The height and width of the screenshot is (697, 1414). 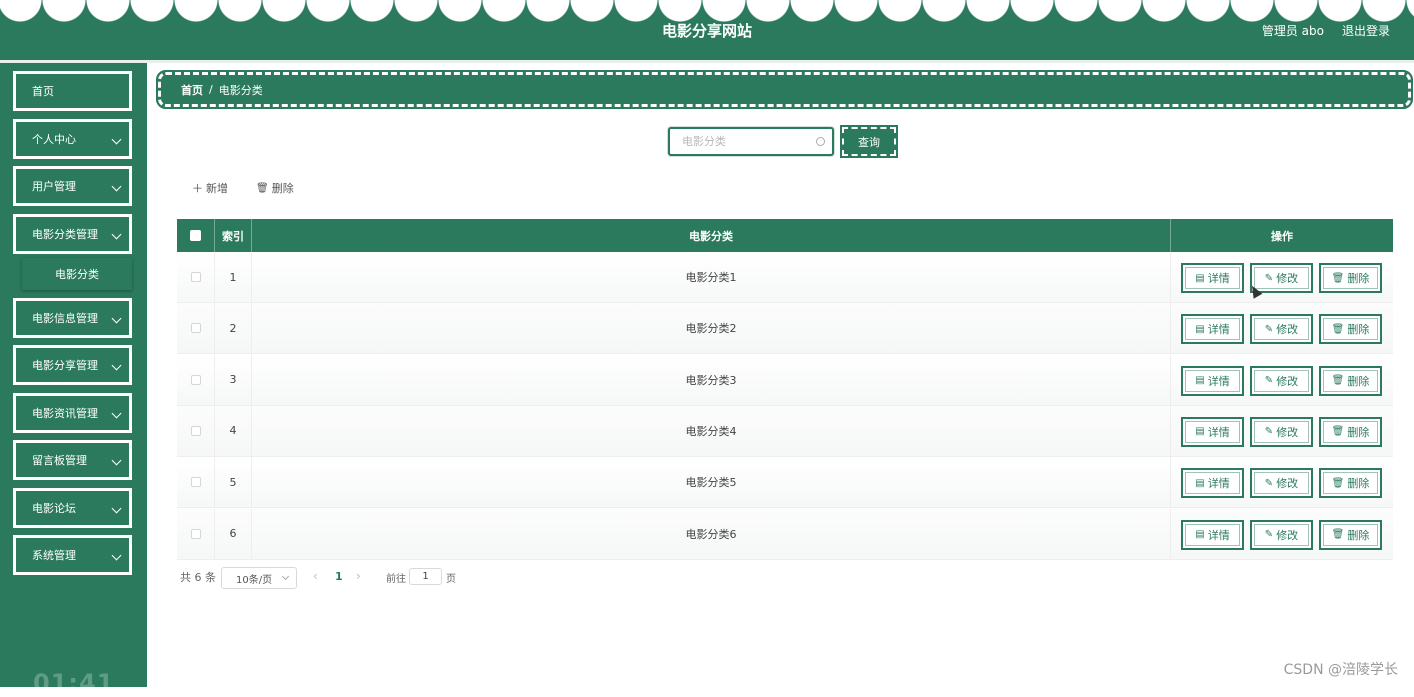 I want to click on sidebar-item-movie-share-management: 电影分享管理, so click(x=72, y=365).